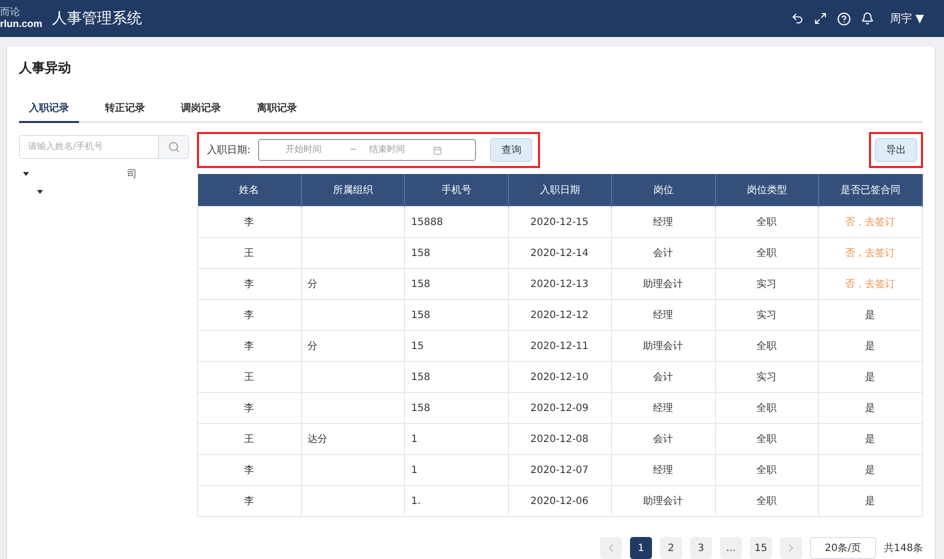  I want to click on table-cell: 1., so click(456, 501).